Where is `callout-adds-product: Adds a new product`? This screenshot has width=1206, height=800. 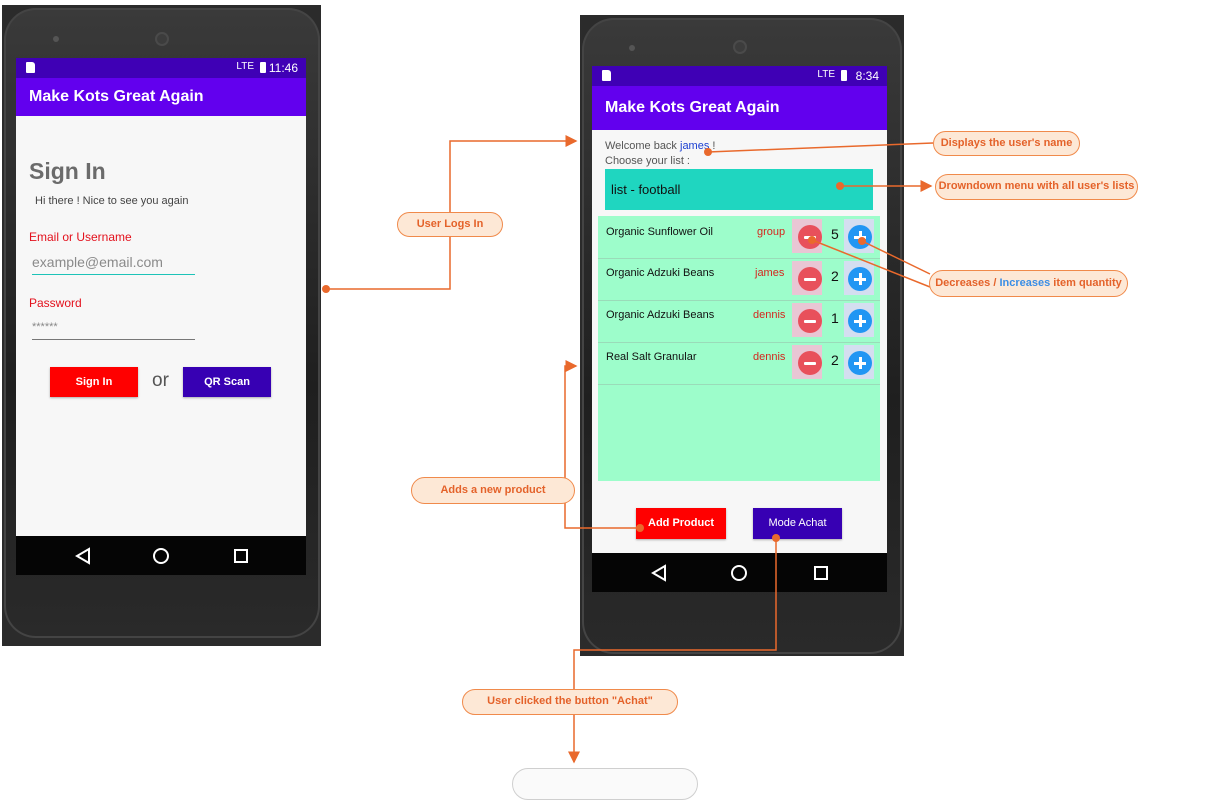
callout-adds-product: Adds a new product is located at coordinates (493, 490).